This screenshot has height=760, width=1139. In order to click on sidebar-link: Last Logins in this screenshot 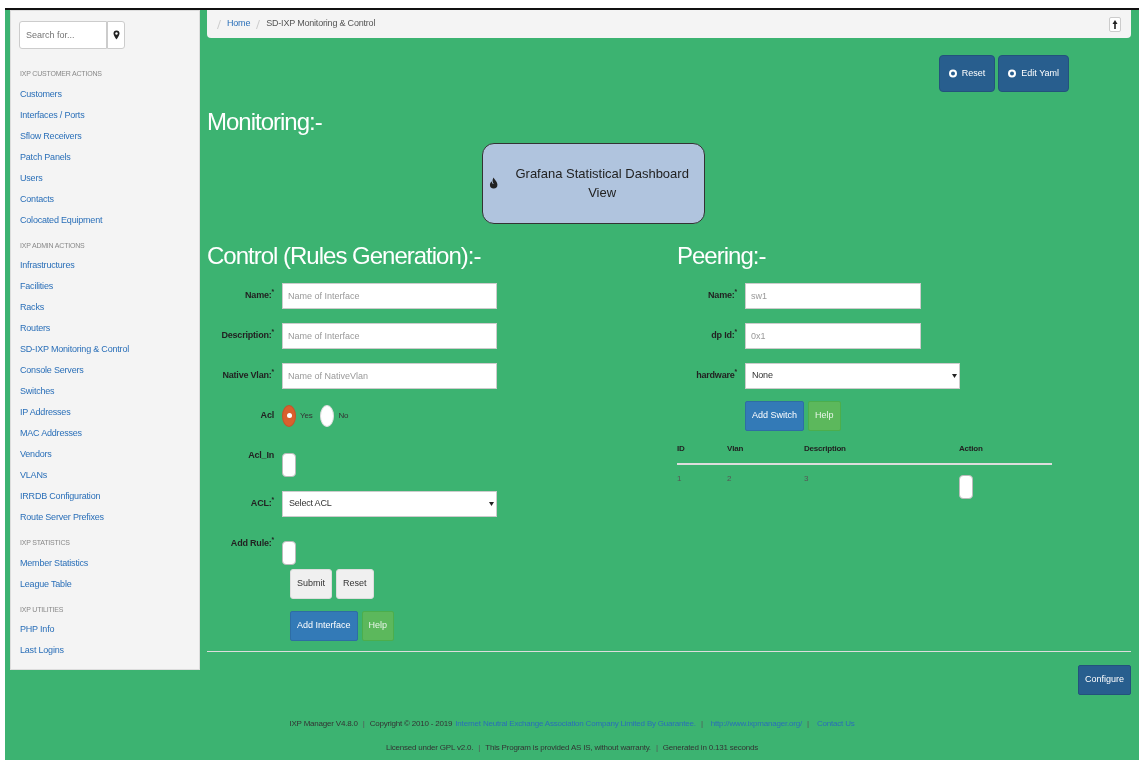, I will do `click(105, 654)`.